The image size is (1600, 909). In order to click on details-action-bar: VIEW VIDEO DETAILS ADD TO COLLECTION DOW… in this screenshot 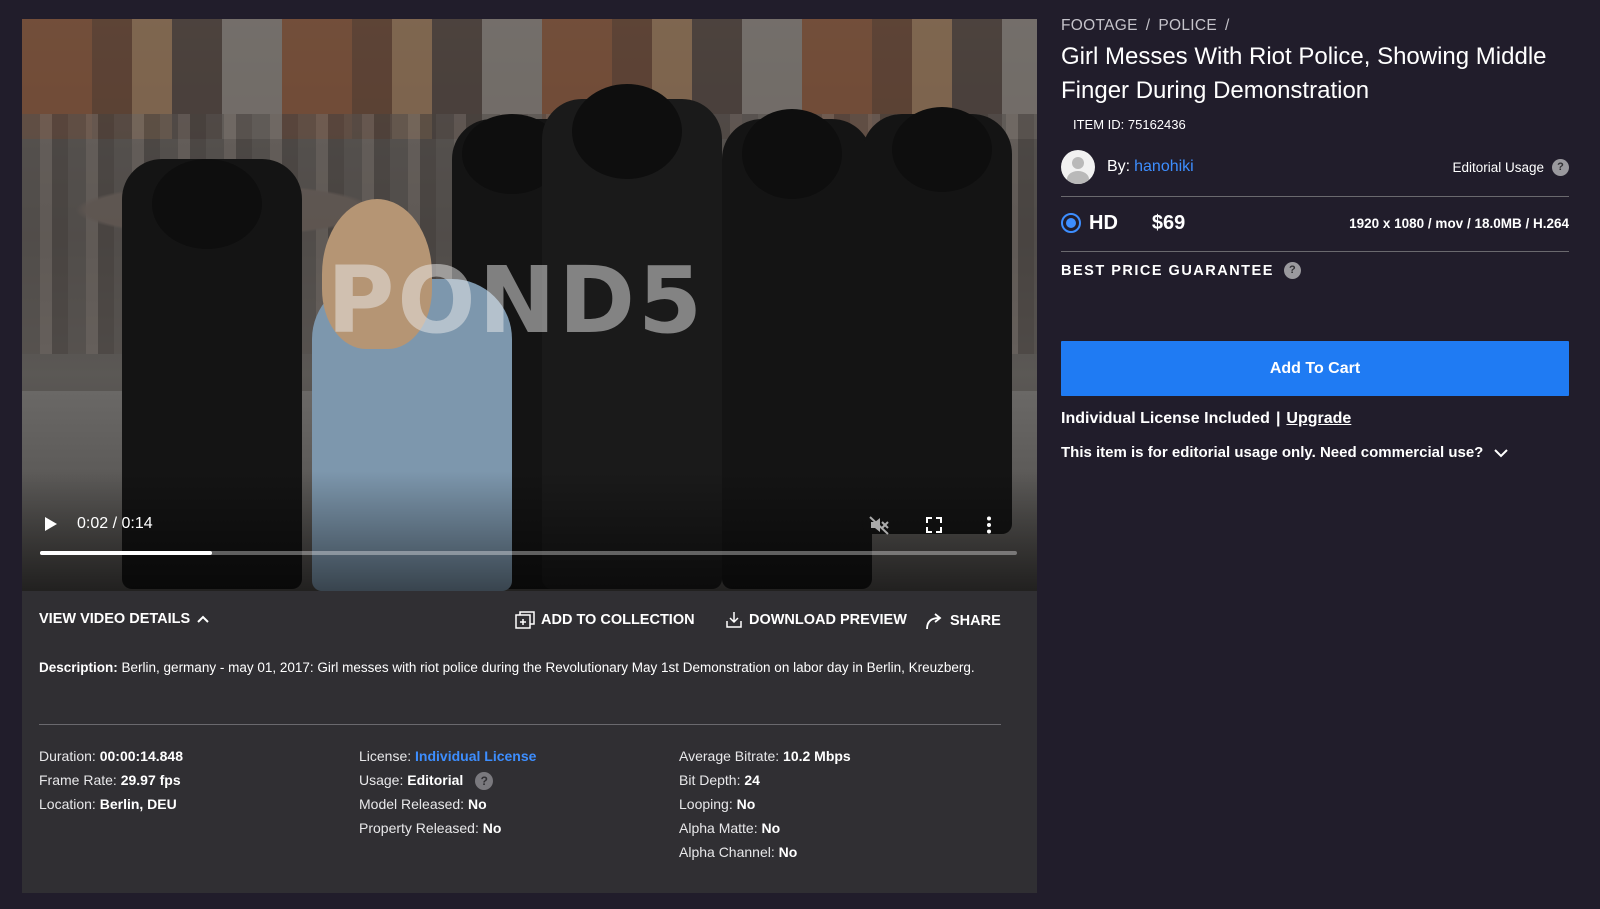, I will do `click(529, 622)`.